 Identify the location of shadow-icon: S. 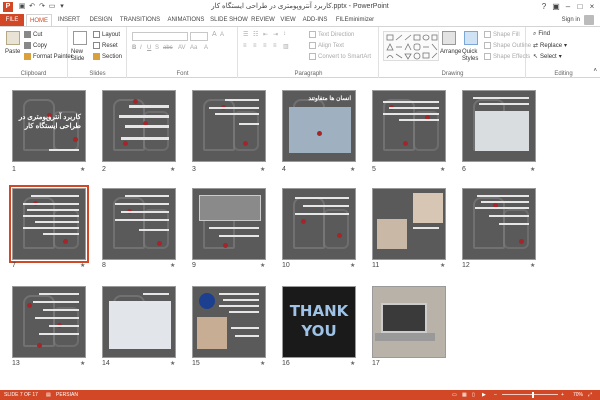
(157, 48).